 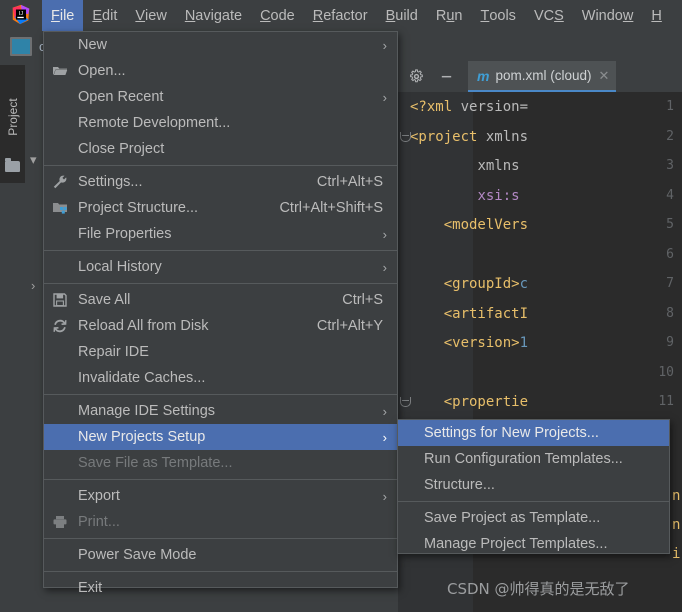 I want to click on menu-bar-item-run: Run, so click(x=449, y=15).